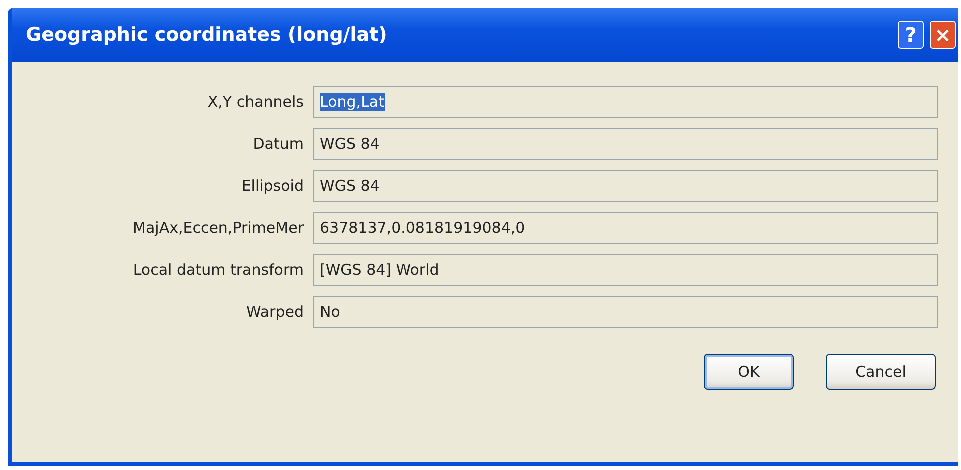 The height and width of the screenshot is (470, 961). What do you see at coordinates (278, 144) in the screenshot?
I see `field-label: Datum` at bounding box center [278, 144].